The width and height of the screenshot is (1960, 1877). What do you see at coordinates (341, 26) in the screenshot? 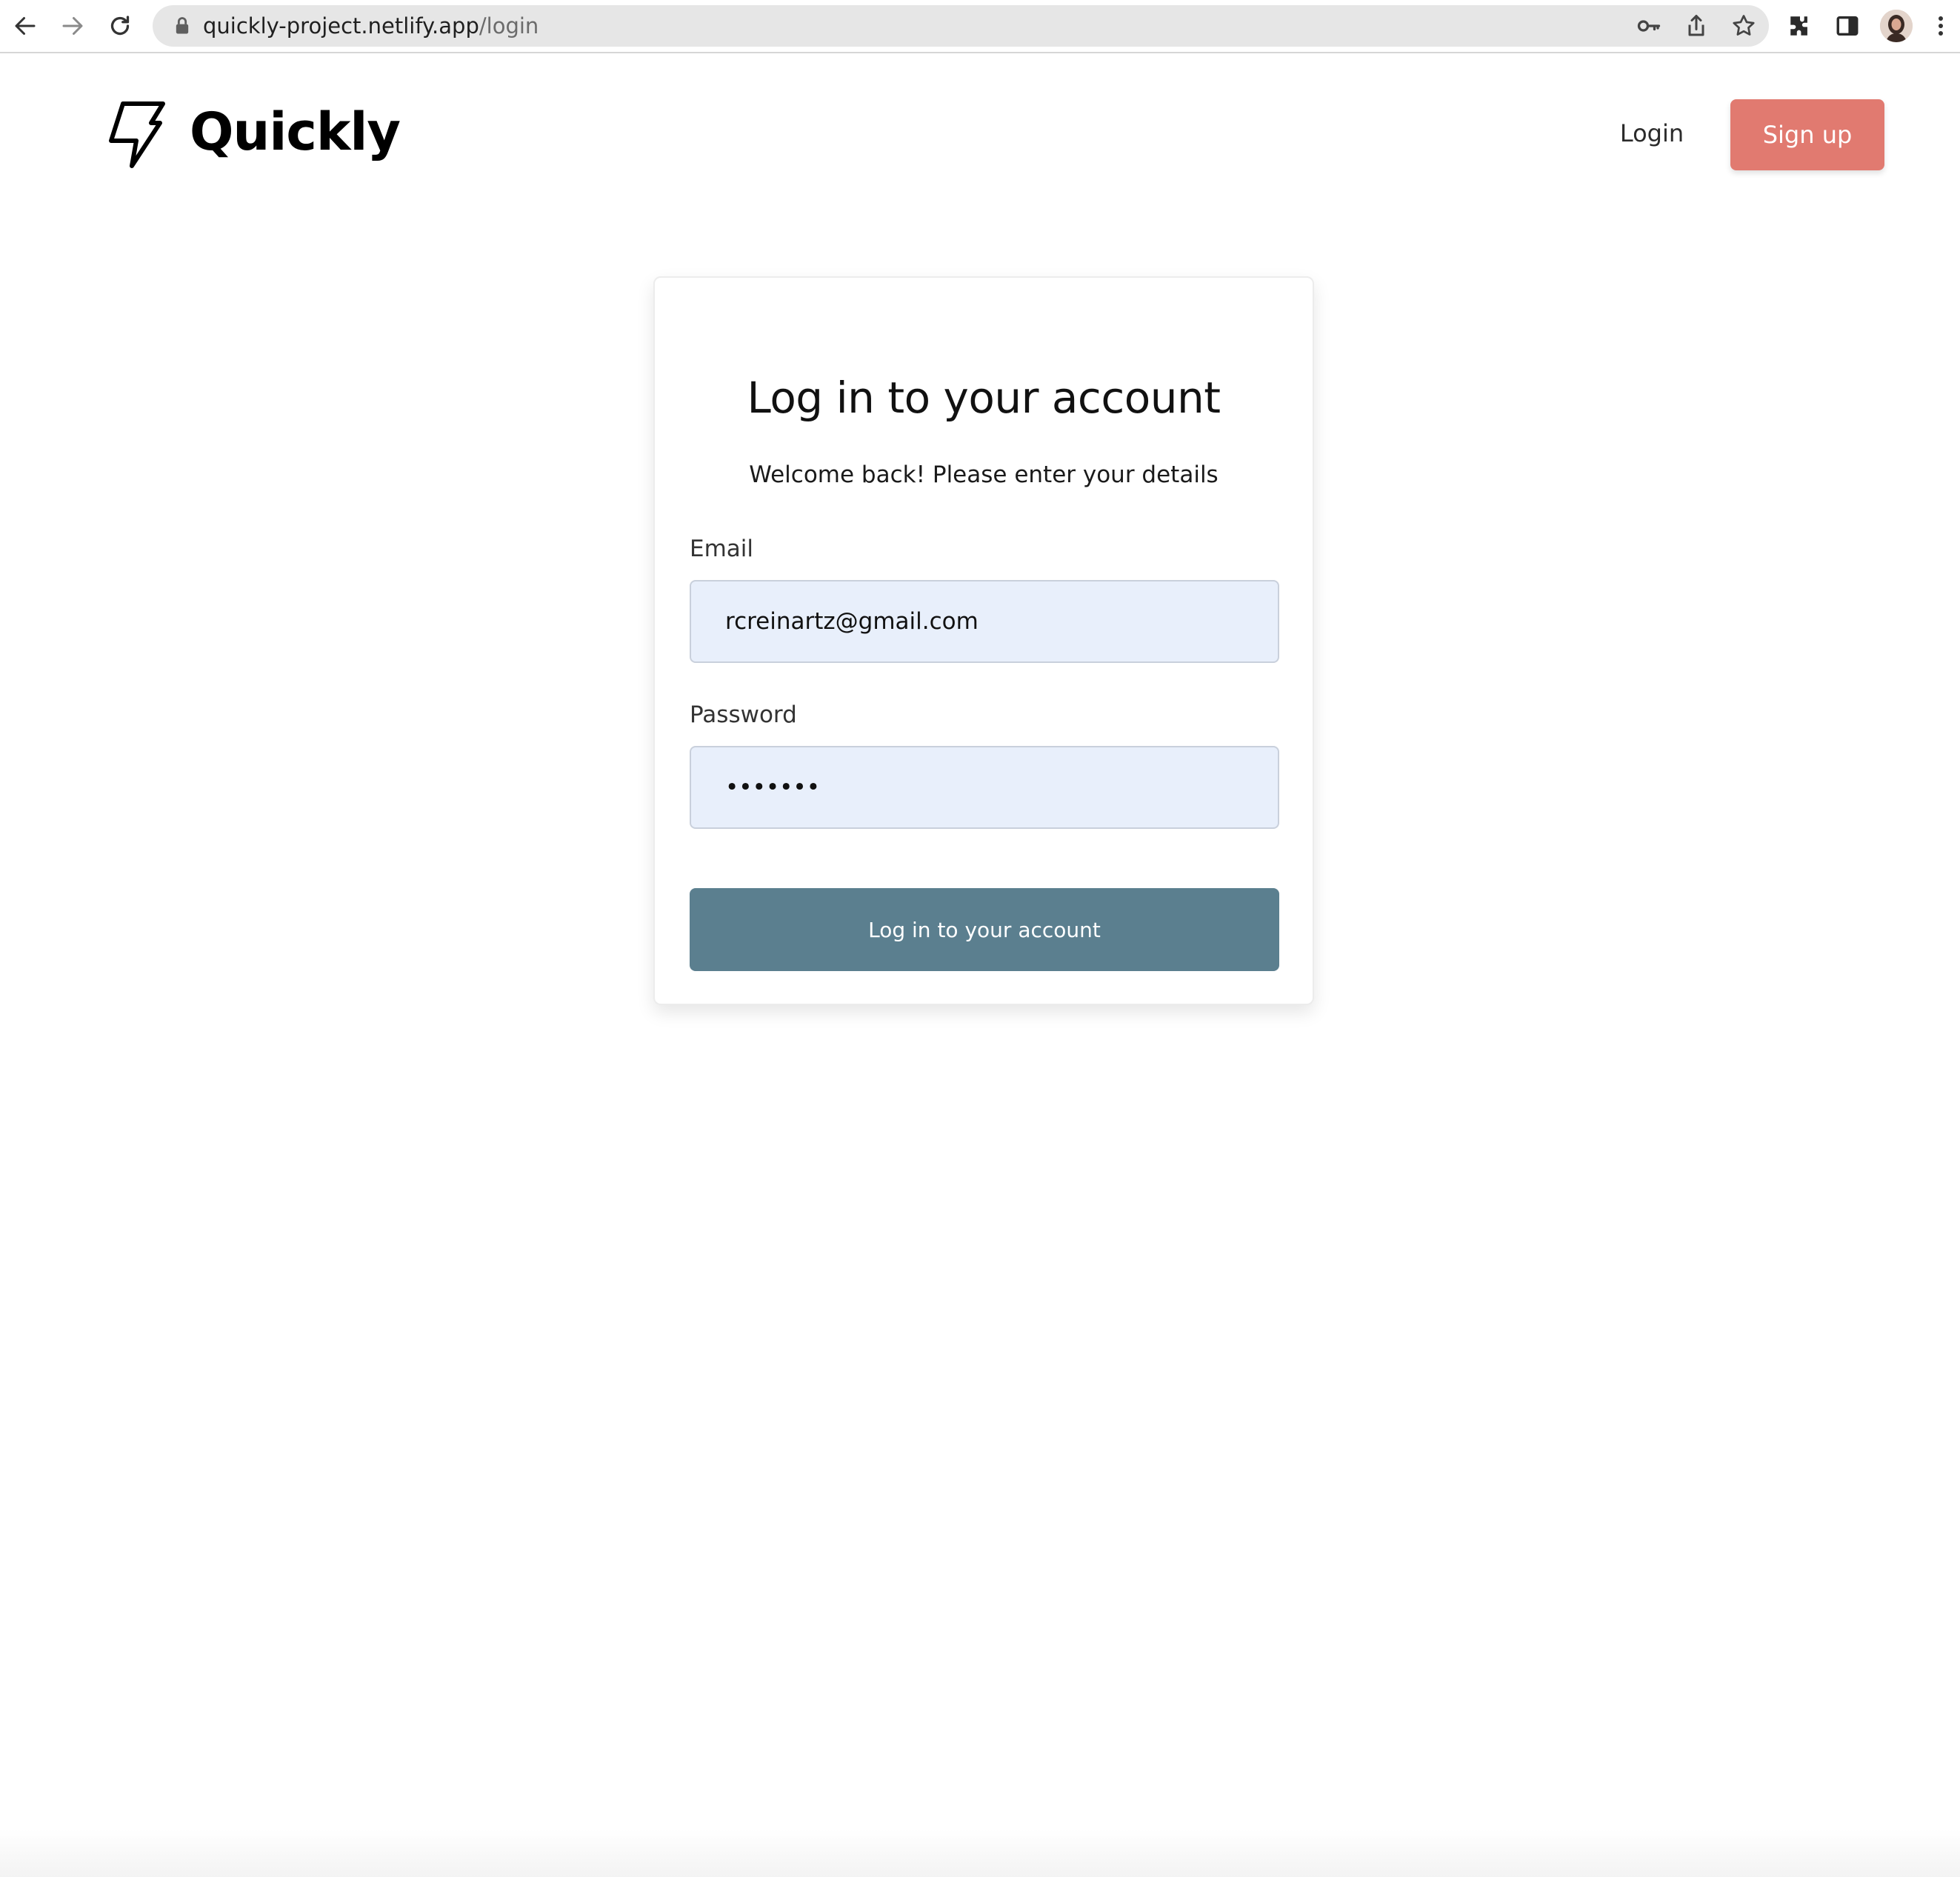
I see `url-host: quickly-project.netlify.app` at bounding box center [341, 26].